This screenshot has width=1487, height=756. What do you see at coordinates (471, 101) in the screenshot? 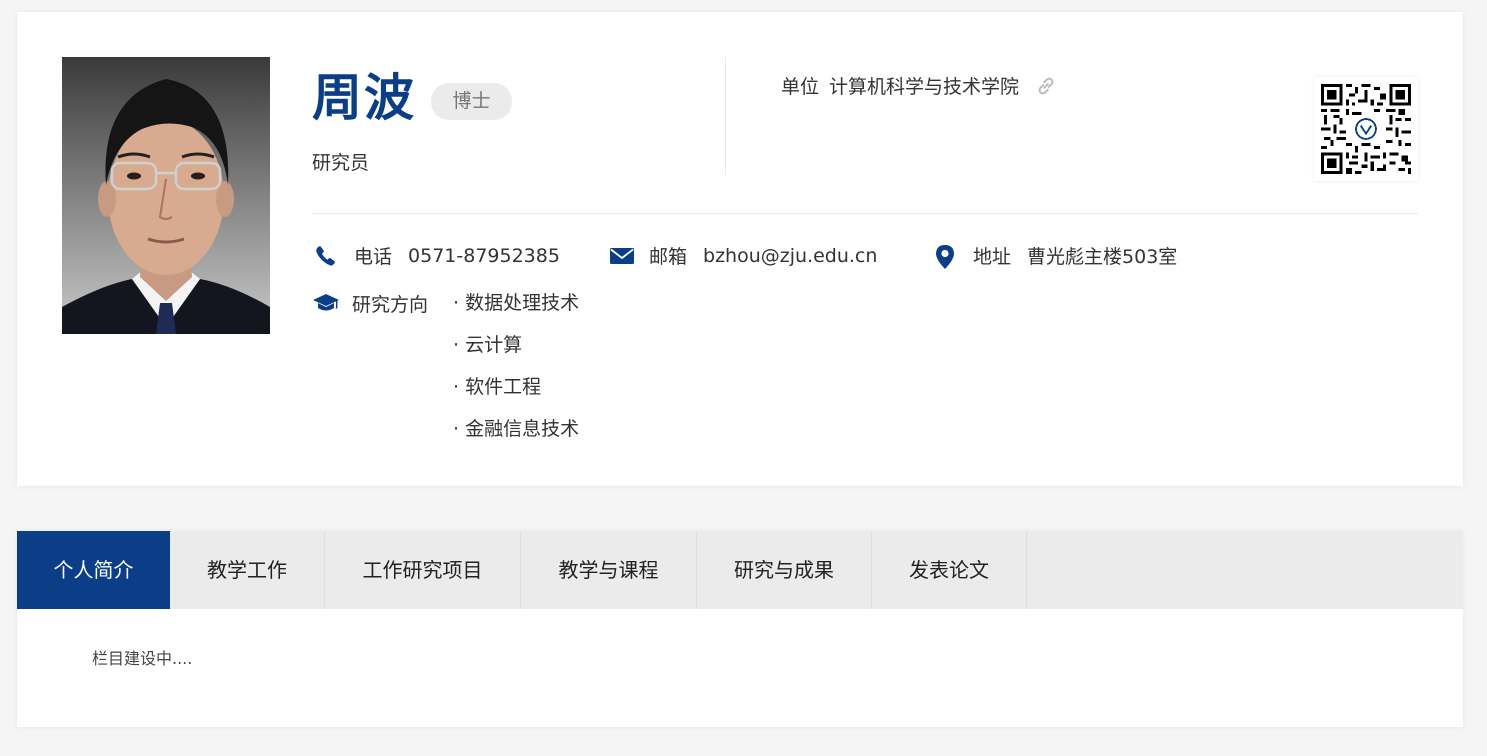
I see `degree-badge: 博士` at bounding box center [471, 101].